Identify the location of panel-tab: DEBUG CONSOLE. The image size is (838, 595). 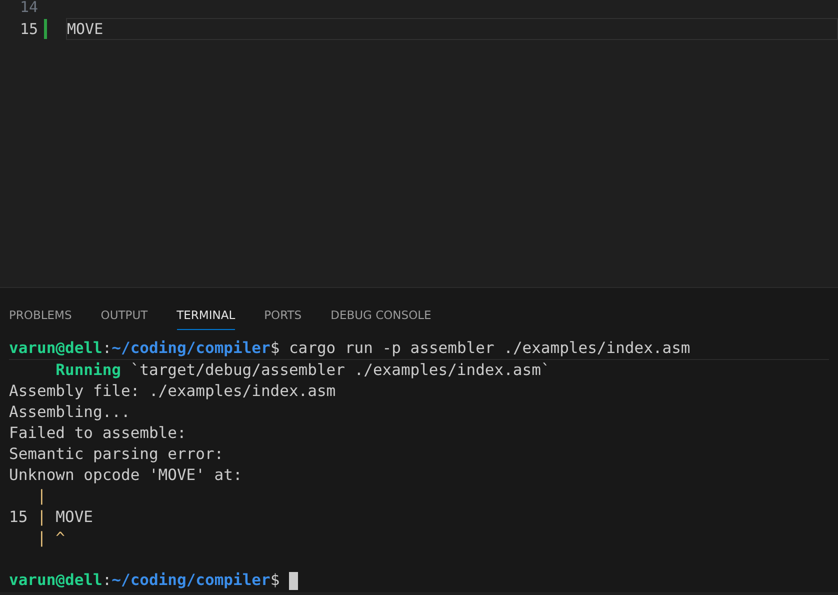
(381, 318).